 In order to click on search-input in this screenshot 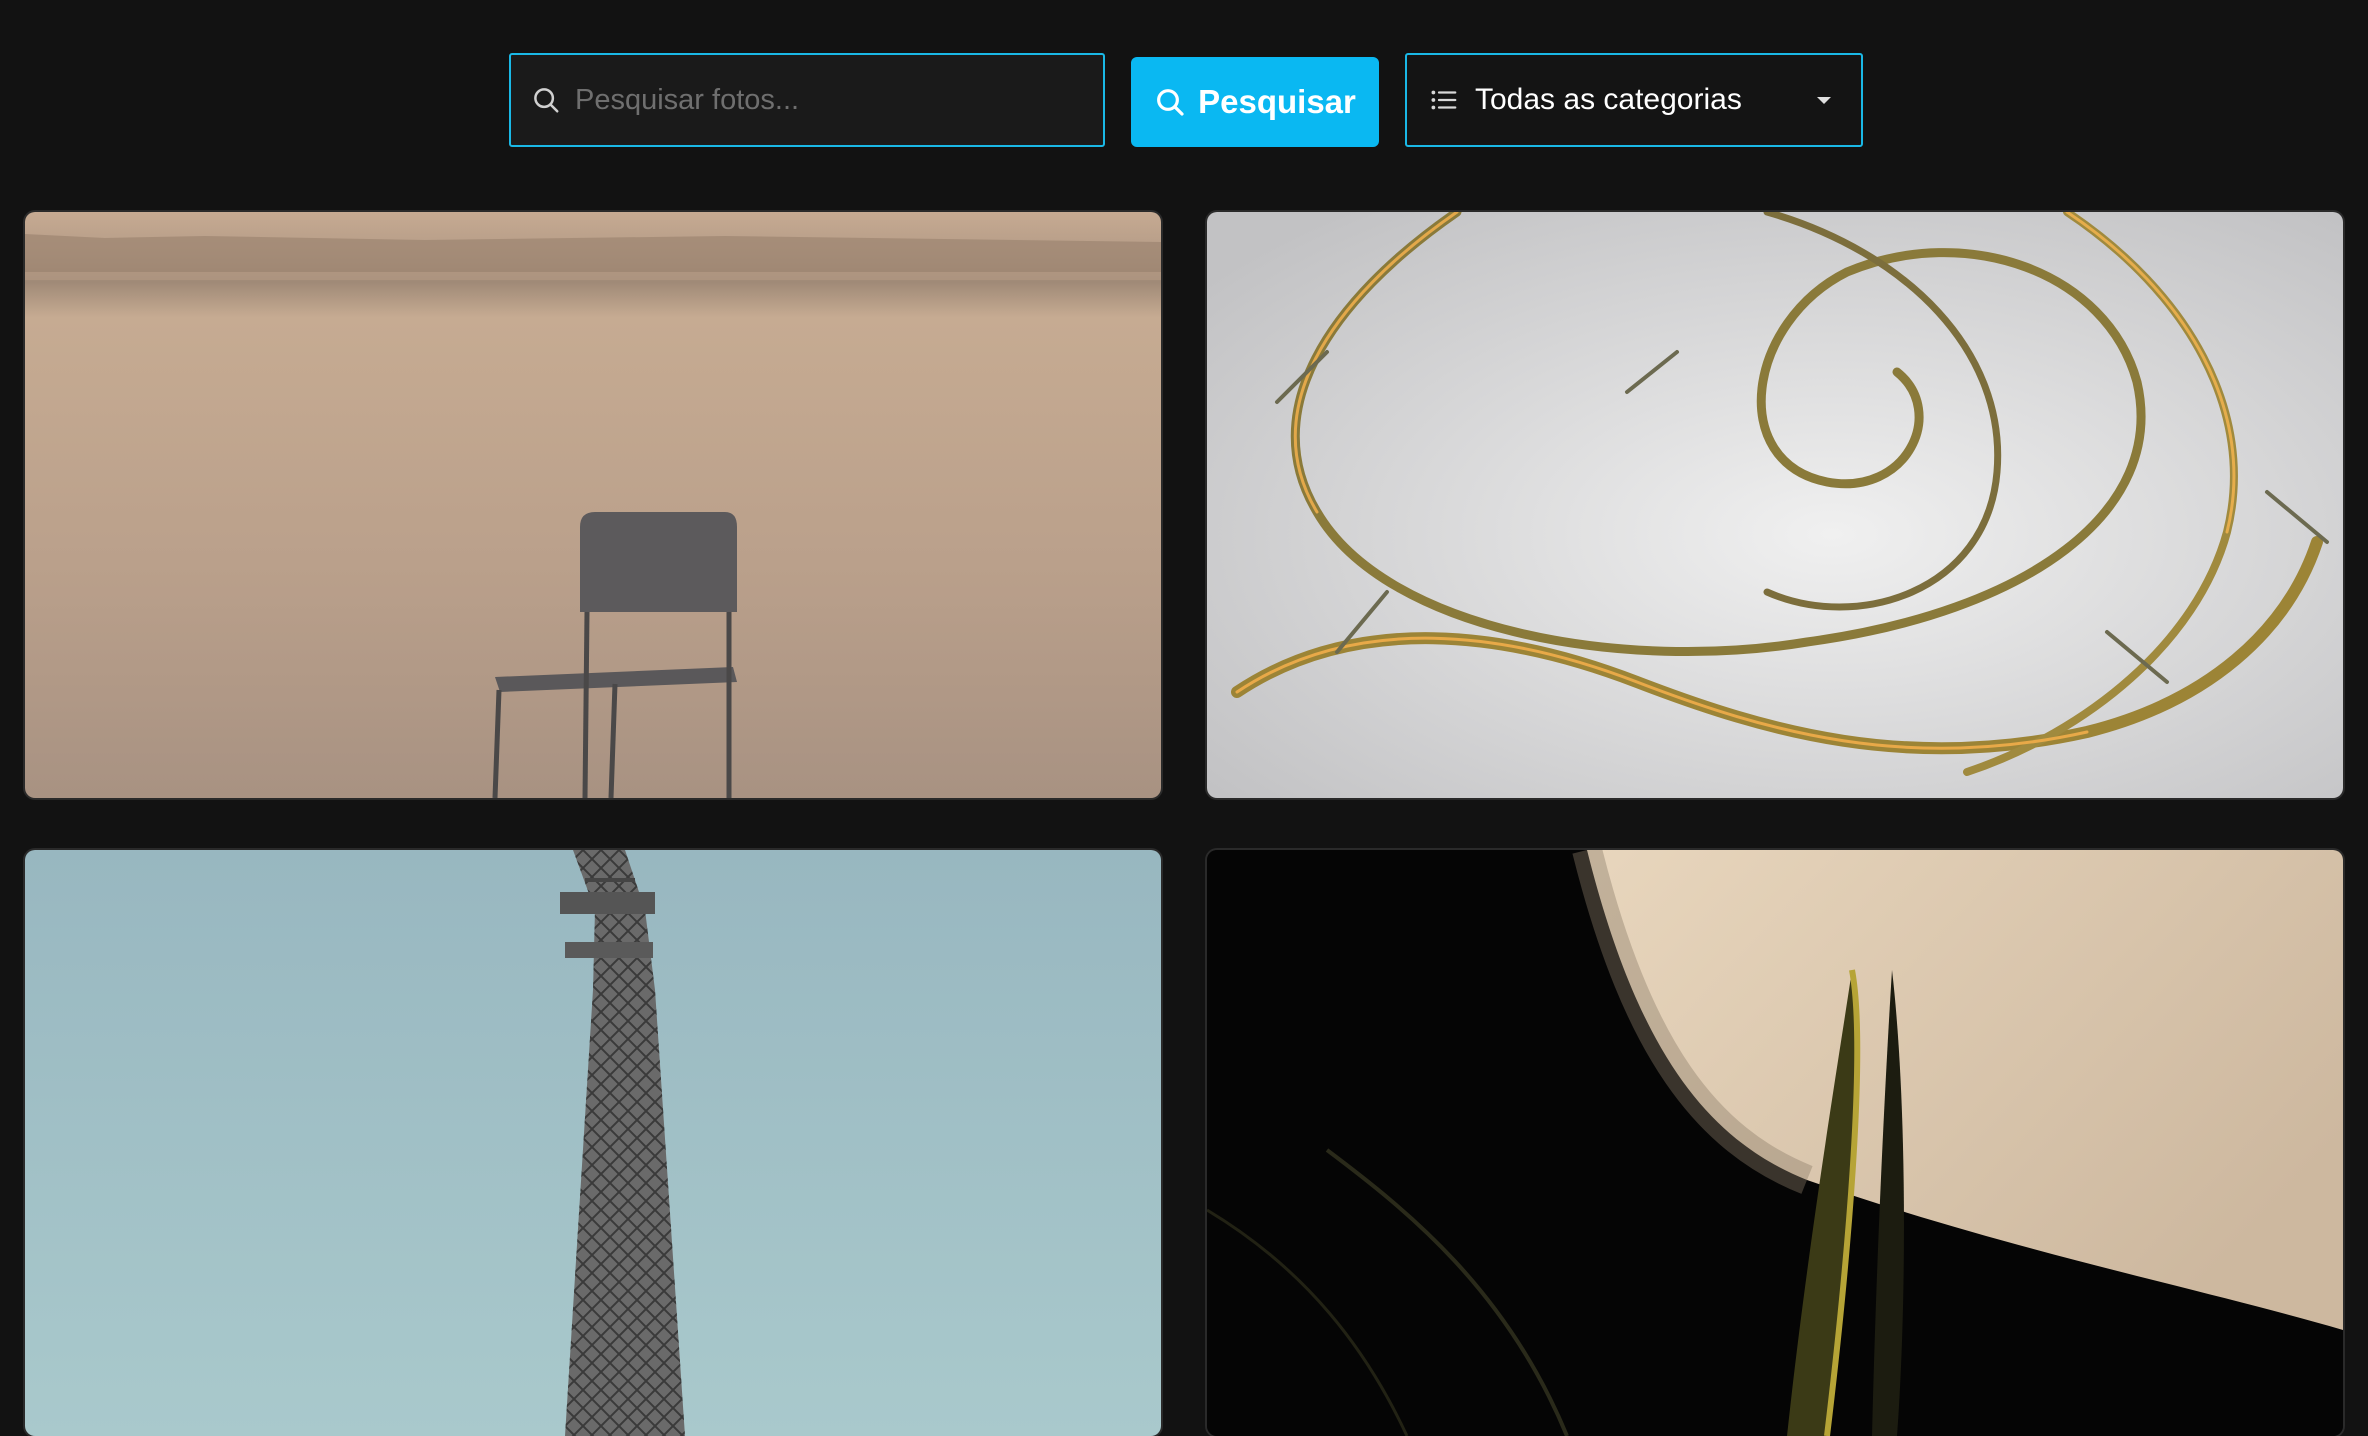, I will do `click(832, 100)`.